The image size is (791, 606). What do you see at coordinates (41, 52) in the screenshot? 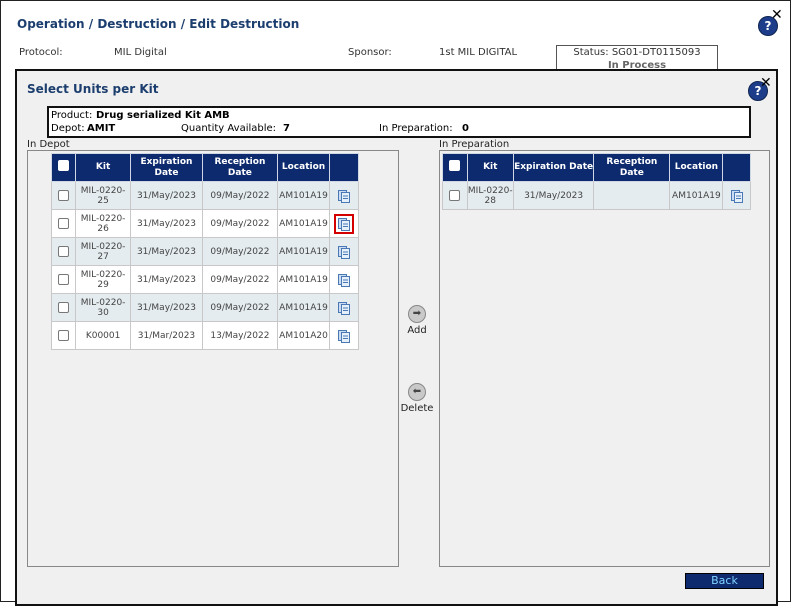
I see `protocol-label: Protocol:` at bounding box center [41, 52].